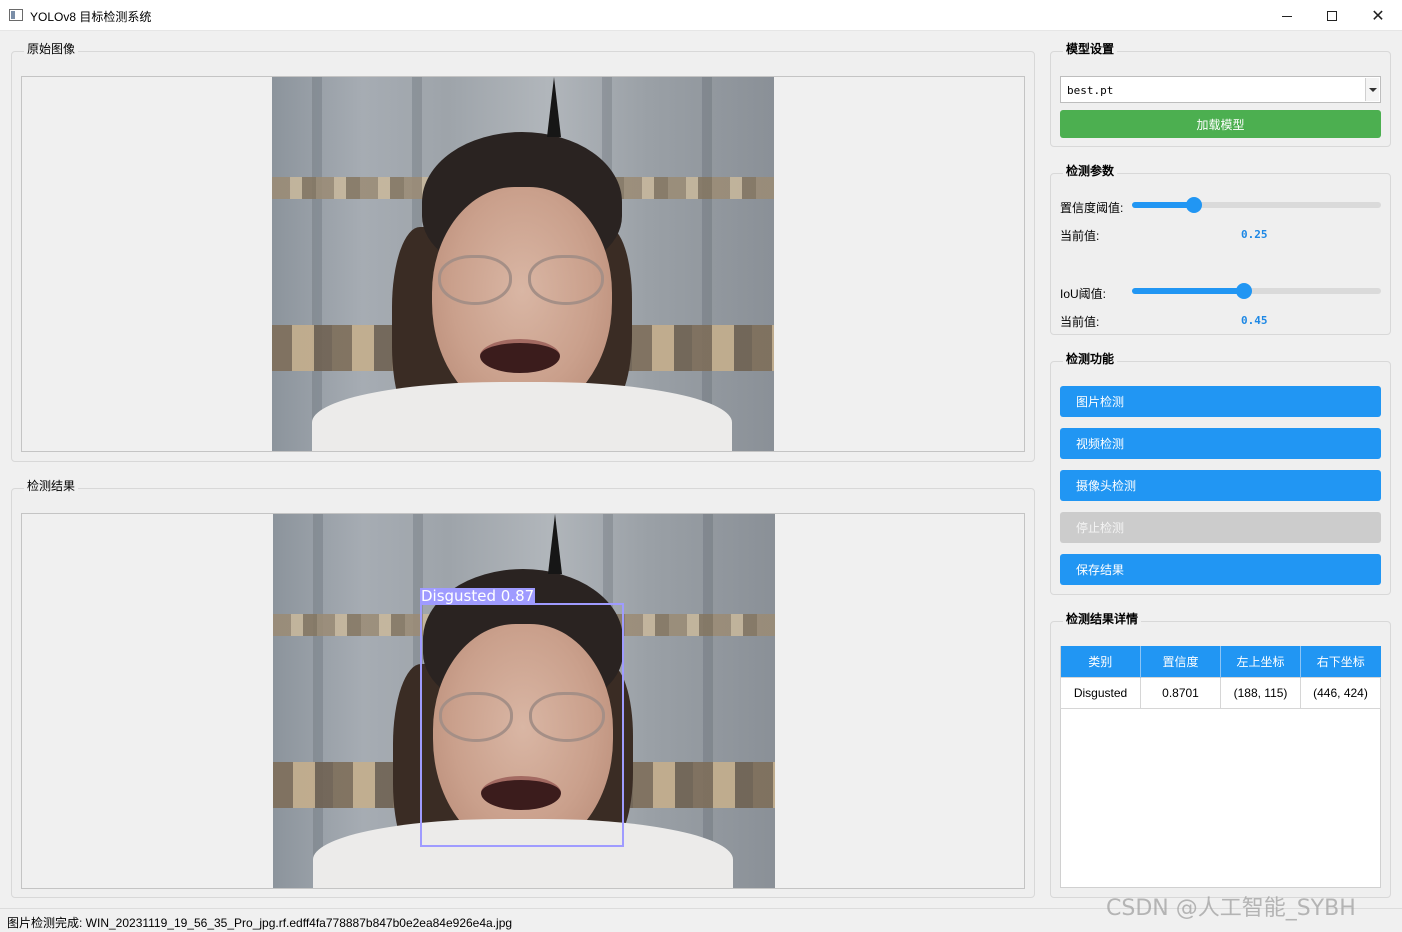  Describe the element at coordinates (522, 725) in the screenshot. I see `detection-bounding-box` at that location.